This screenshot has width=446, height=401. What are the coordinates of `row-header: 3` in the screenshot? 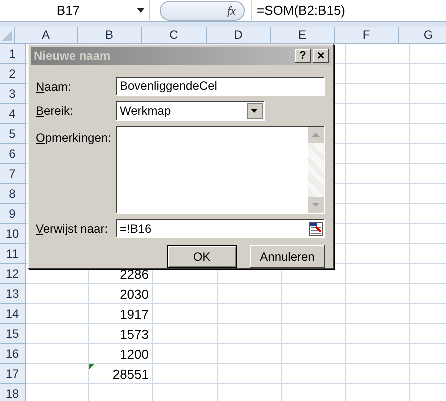 It's located at (13, 94).